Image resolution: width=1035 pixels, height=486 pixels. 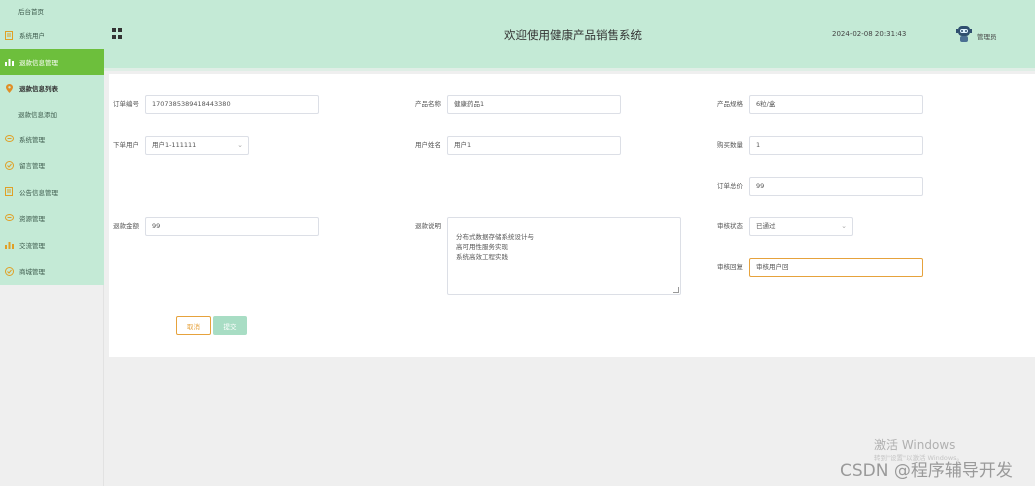 I want to click on location-pin-icon, so click(x=9, y=88).